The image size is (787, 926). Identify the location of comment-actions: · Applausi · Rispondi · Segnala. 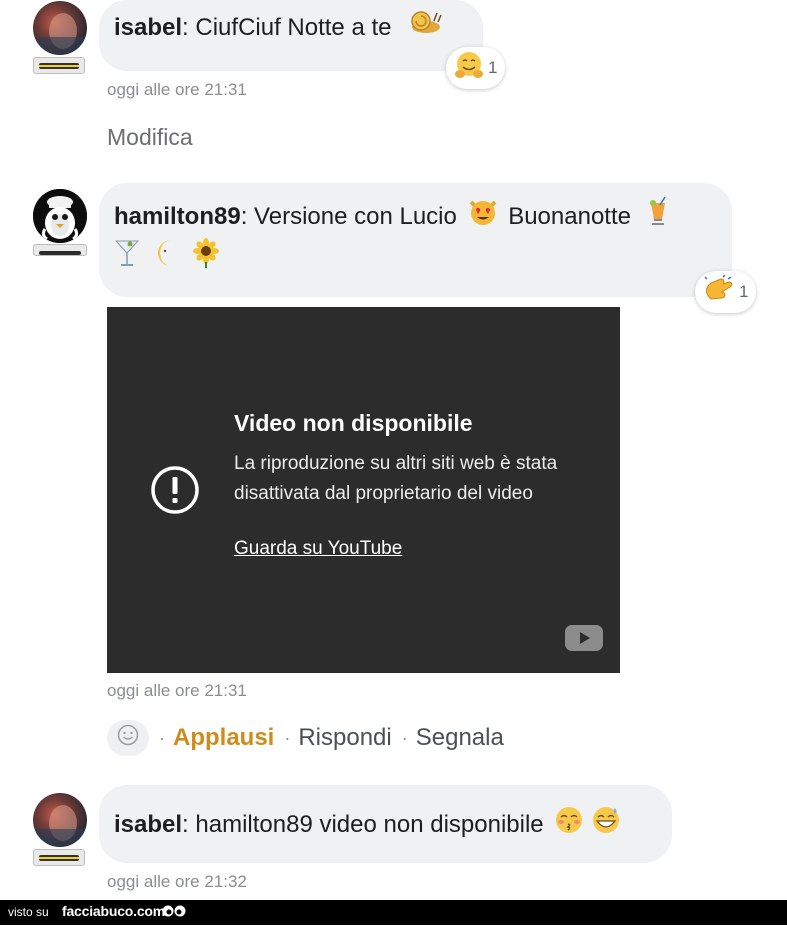
(305, 738).